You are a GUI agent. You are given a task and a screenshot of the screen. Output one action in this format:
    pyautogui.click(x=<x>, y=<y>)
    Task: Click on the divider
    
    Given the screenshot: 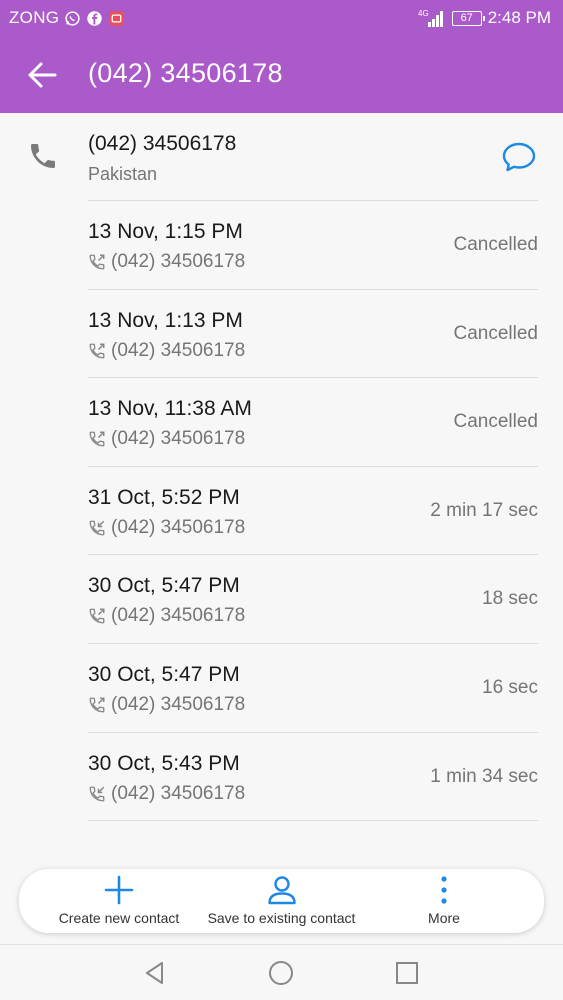 What is the action you would take?
    pyautogui.click(x=313, y=821)
    